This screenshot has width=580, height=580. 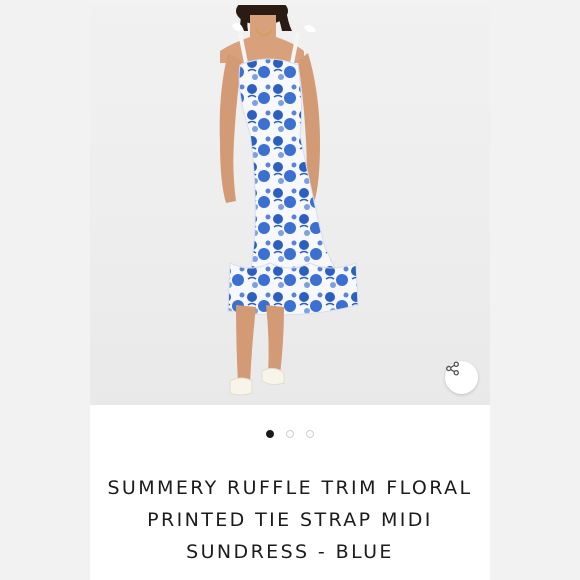 What do you see at coordinates (461, 377) in the screenshot?
I see `share-button` at bounding box center [461, 377].